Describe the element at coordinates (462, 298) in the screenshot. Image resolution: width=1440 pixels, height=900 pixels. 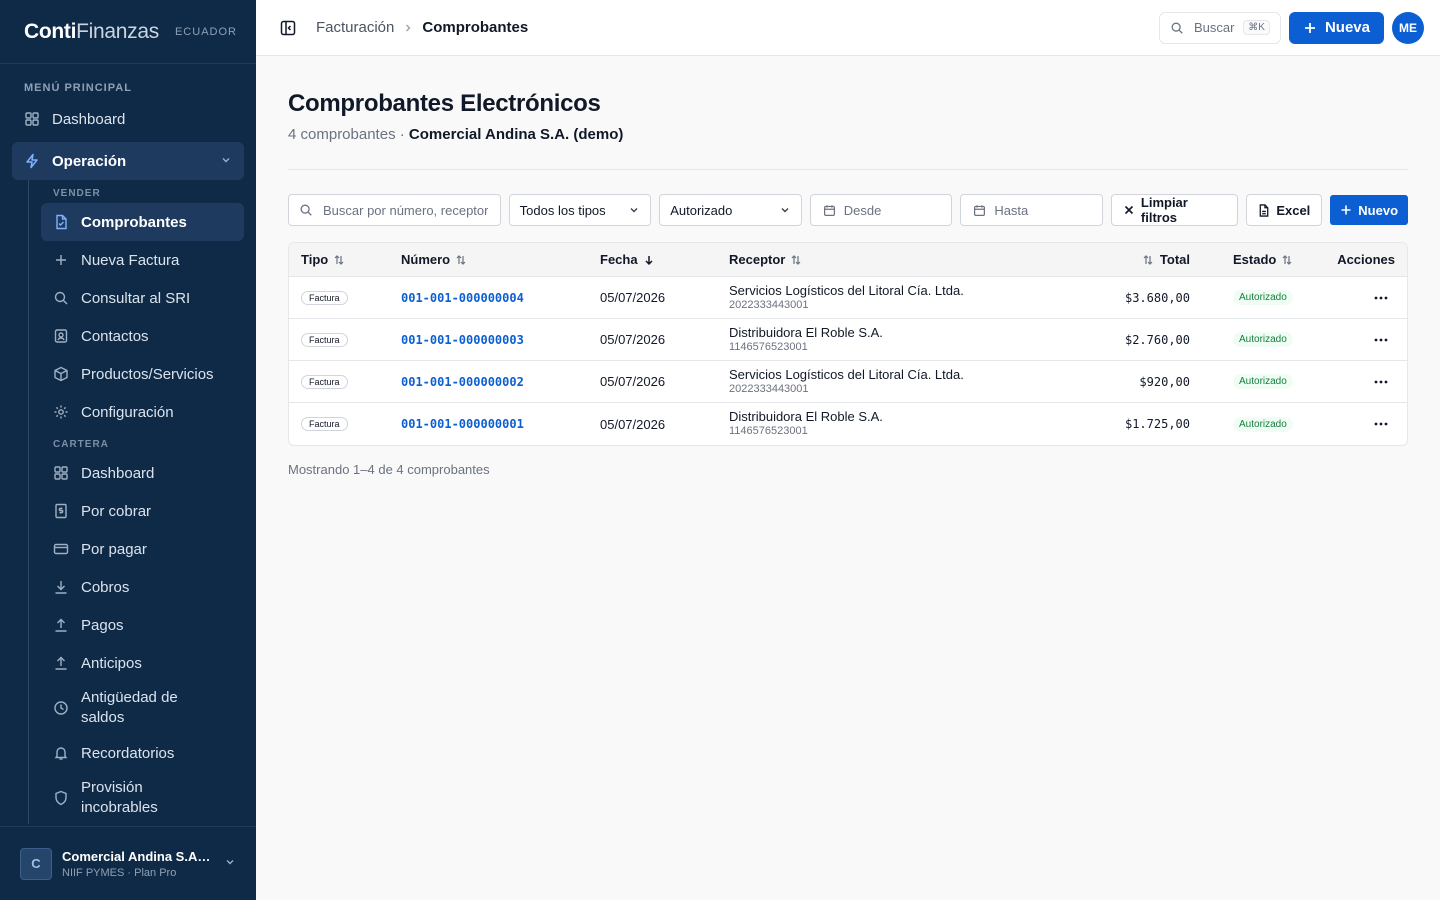
I see `document-number-link: 001-001-000000004` at that location.